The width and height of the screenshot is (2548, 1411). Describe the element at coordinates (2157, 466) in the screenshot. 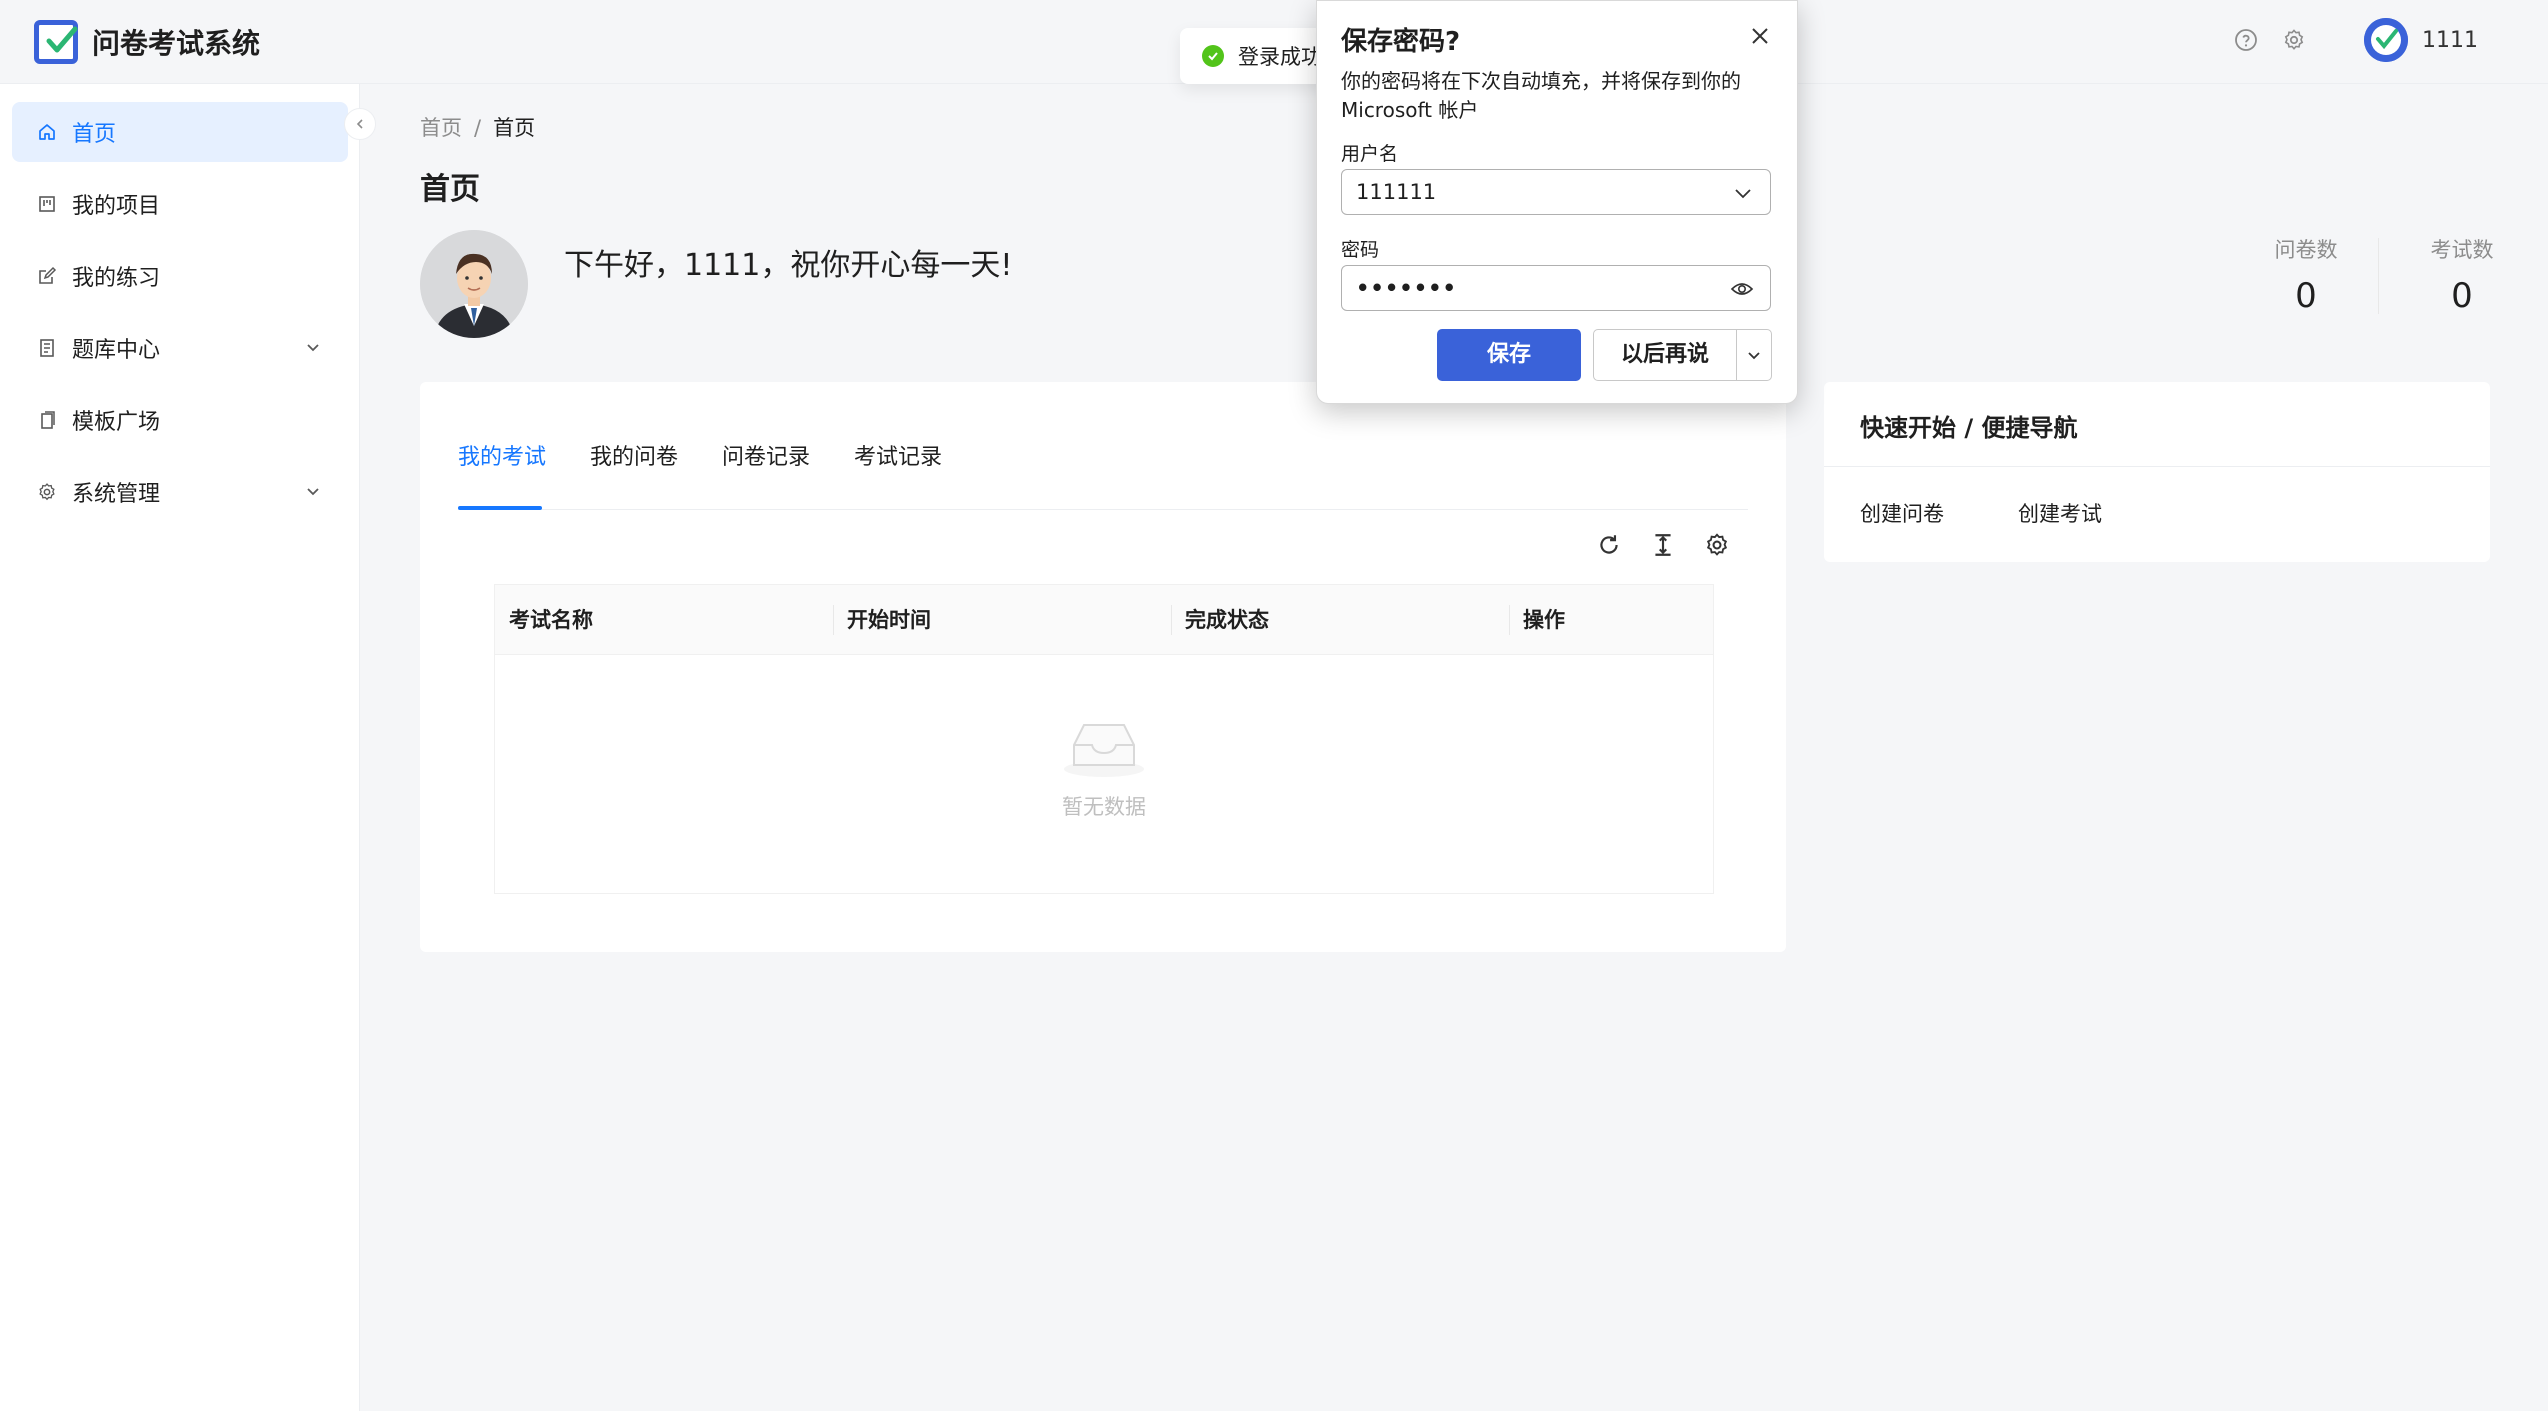

I see `divider` at that location.